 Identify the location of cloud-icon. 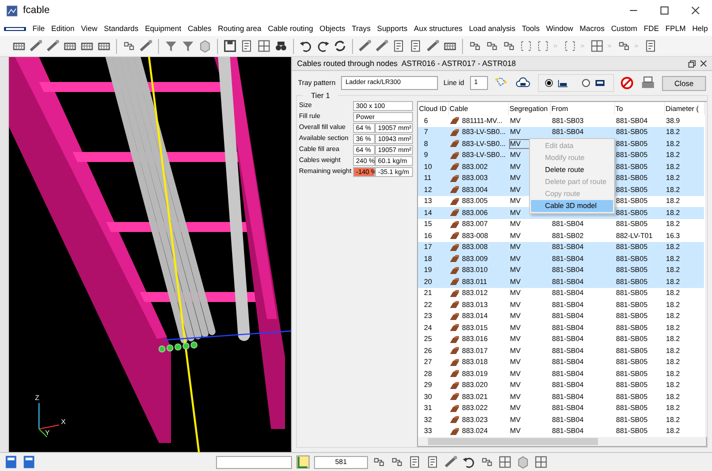
(523, 83).